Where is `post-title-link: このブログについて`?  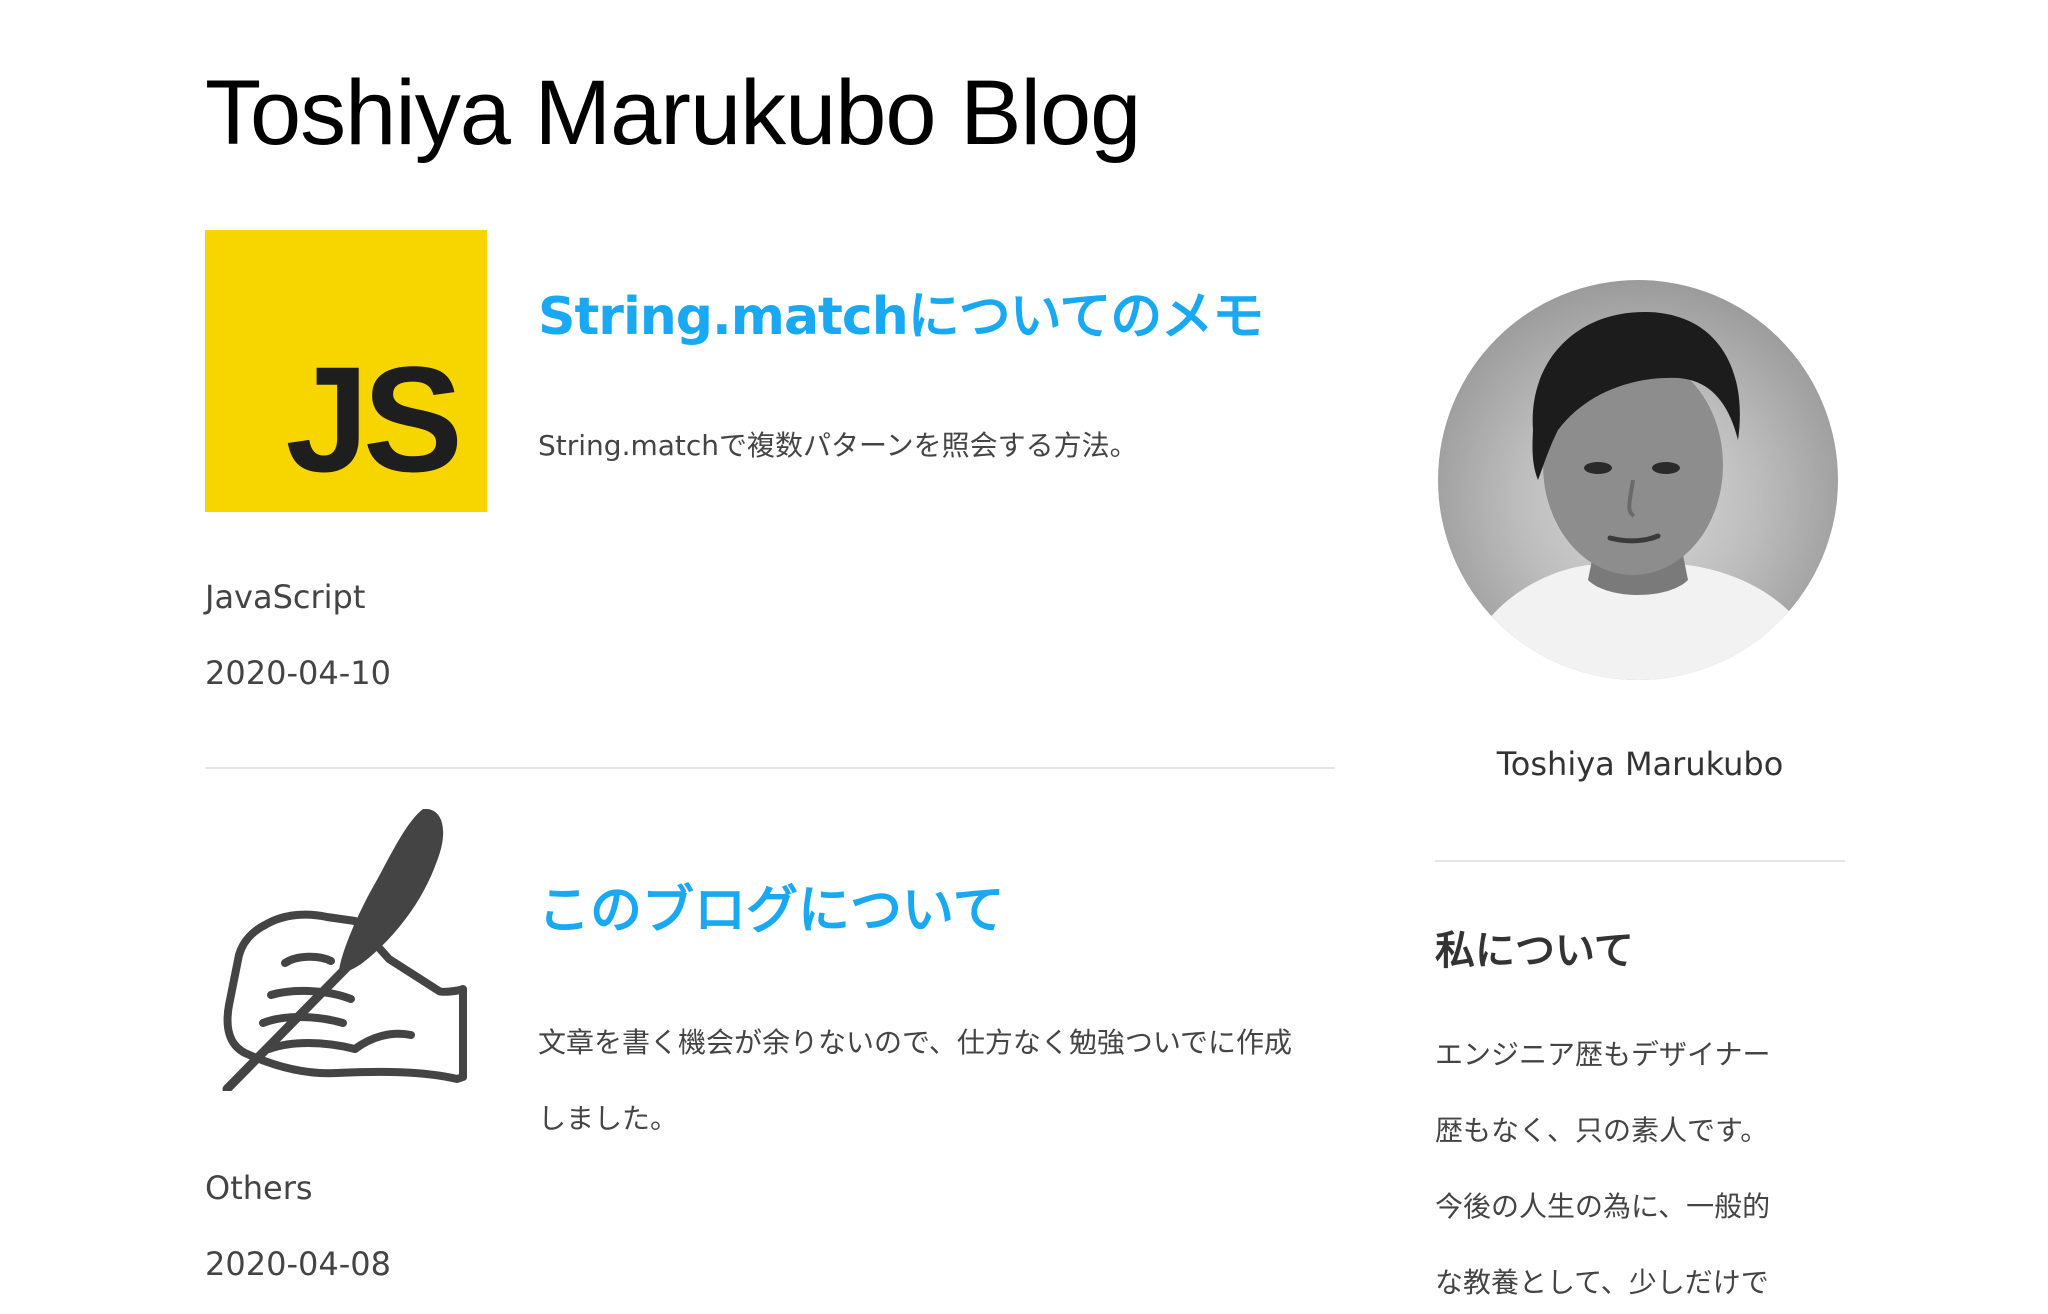 post-title-link: このブログについて is located at coordinates (771, 911).